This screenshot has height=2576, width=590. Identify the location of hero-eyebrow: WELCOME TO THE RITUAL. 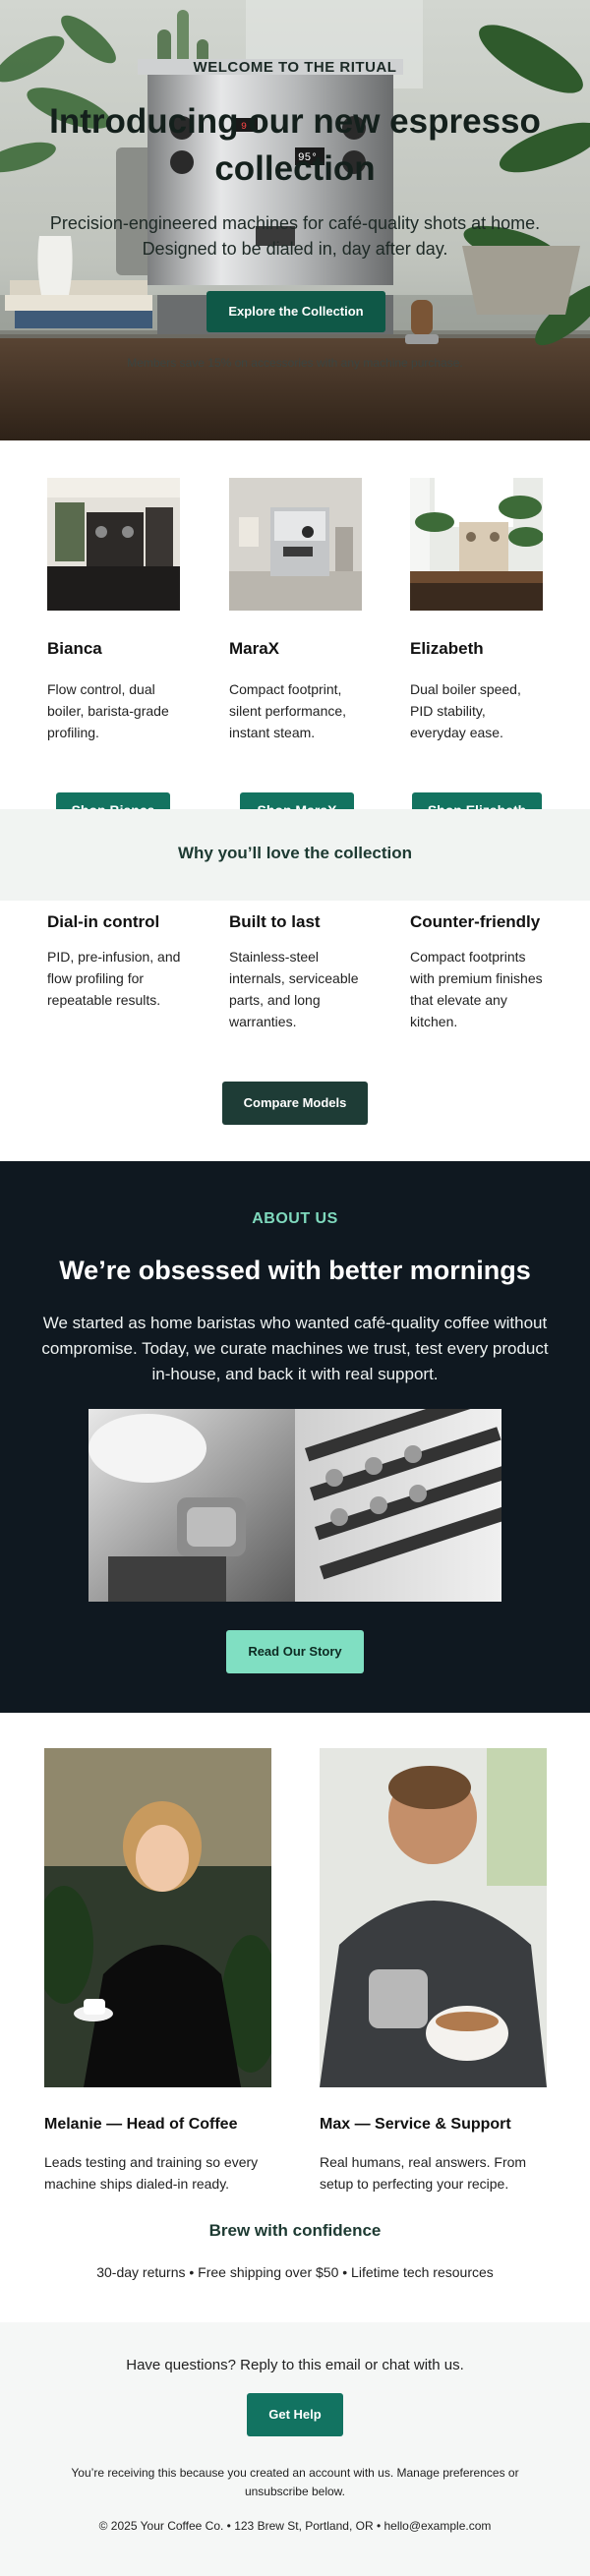
(295, 67).